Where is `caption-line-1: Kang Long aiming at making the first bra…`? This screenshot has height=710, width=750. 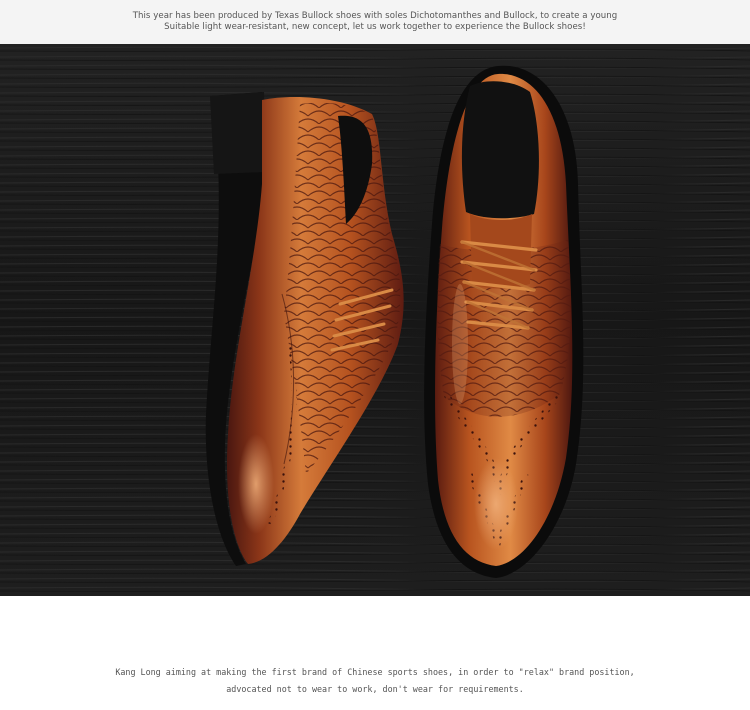
caption-line-1: Kang Long aiming at making the first bra… is located at coordinates (375, 672).